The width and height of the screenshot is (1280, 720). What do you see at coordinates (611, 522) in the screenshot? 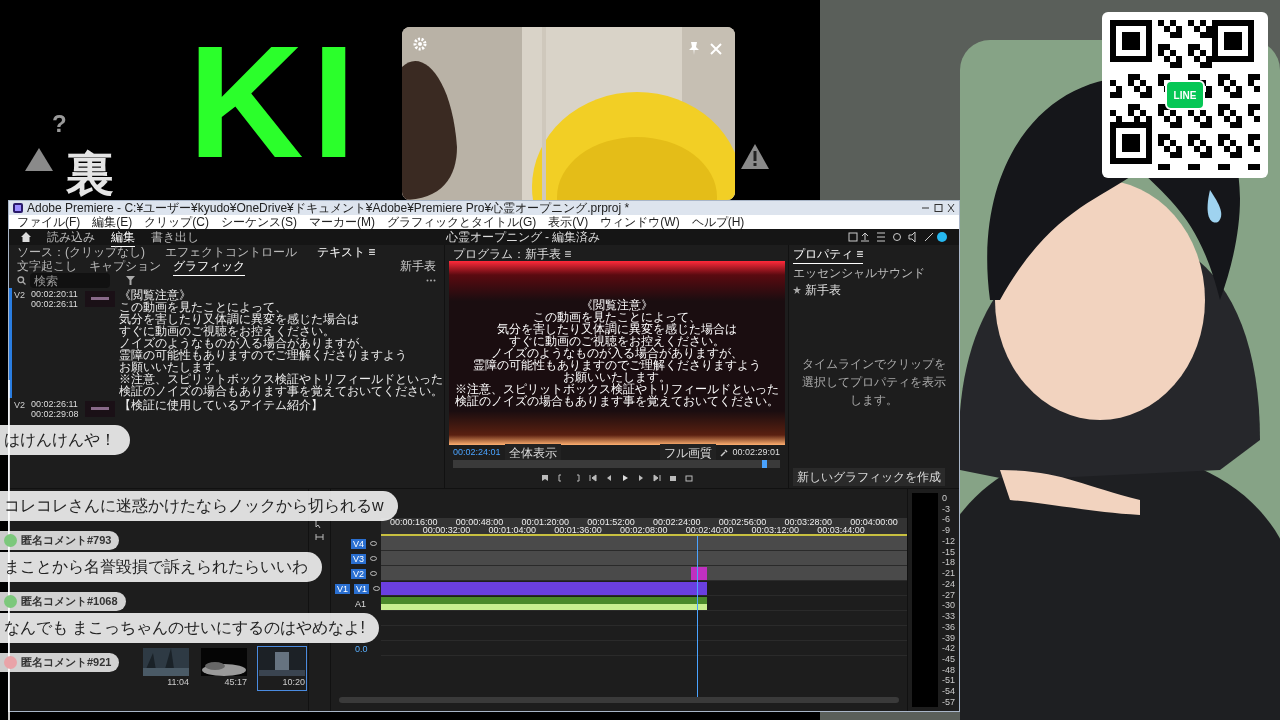
I see `ruler-label: 00:01:52:00` at bounding box center [611, 522].